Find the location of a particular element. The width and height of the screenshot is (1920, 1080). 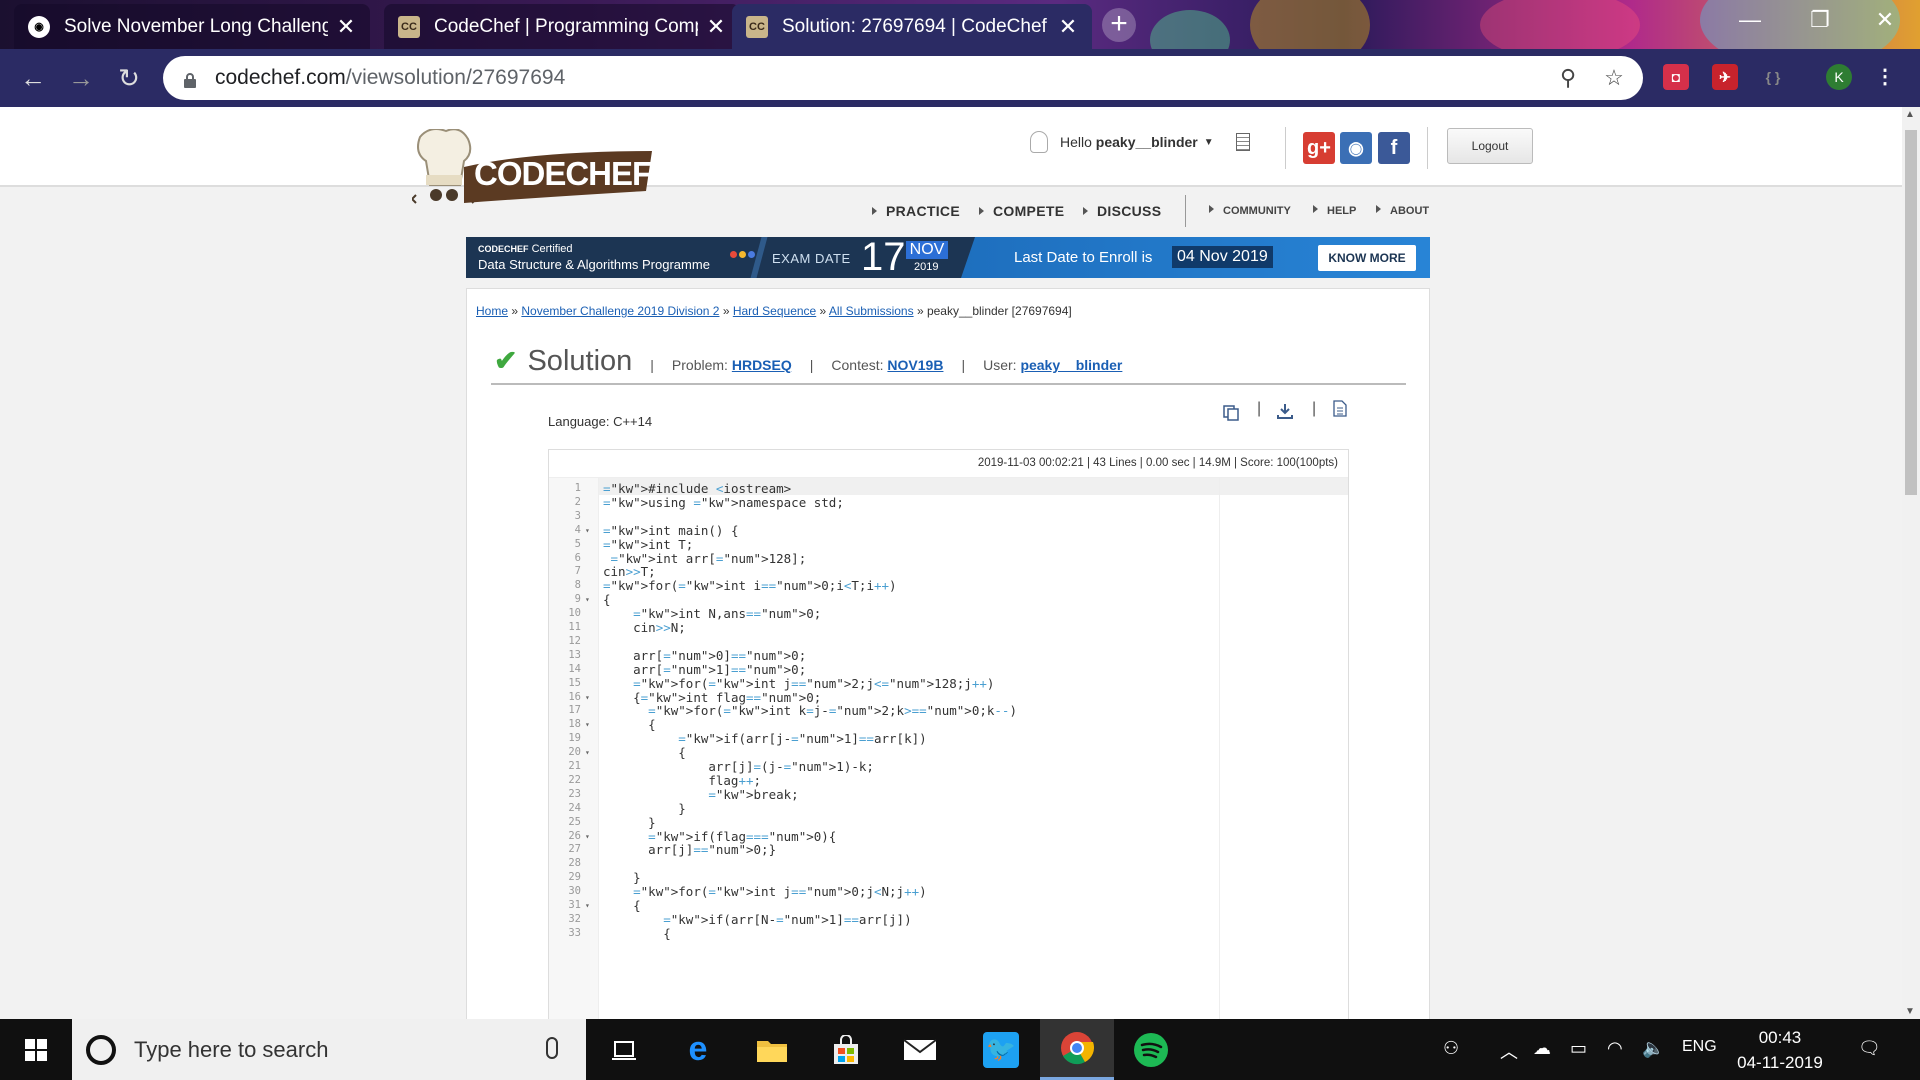

banner-program: Data Structure & Algorithms Programme is located at coordinates (594, 264).